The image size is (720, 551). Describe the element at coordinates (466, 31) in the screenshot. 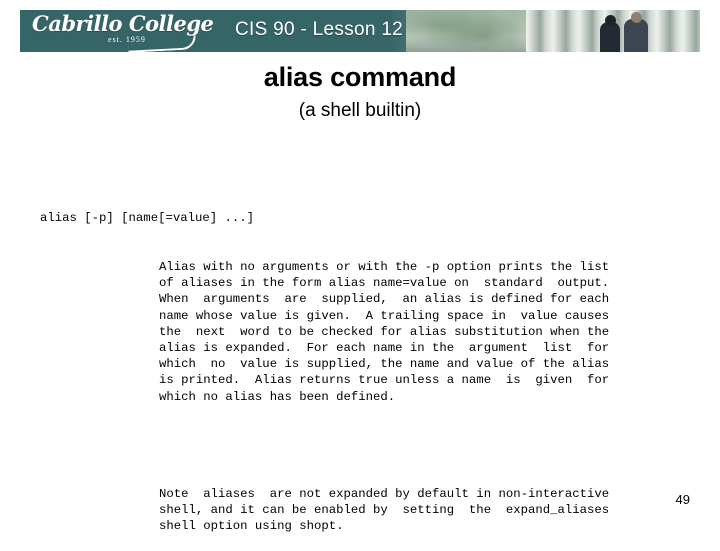

I see `foliage-image` at that location.